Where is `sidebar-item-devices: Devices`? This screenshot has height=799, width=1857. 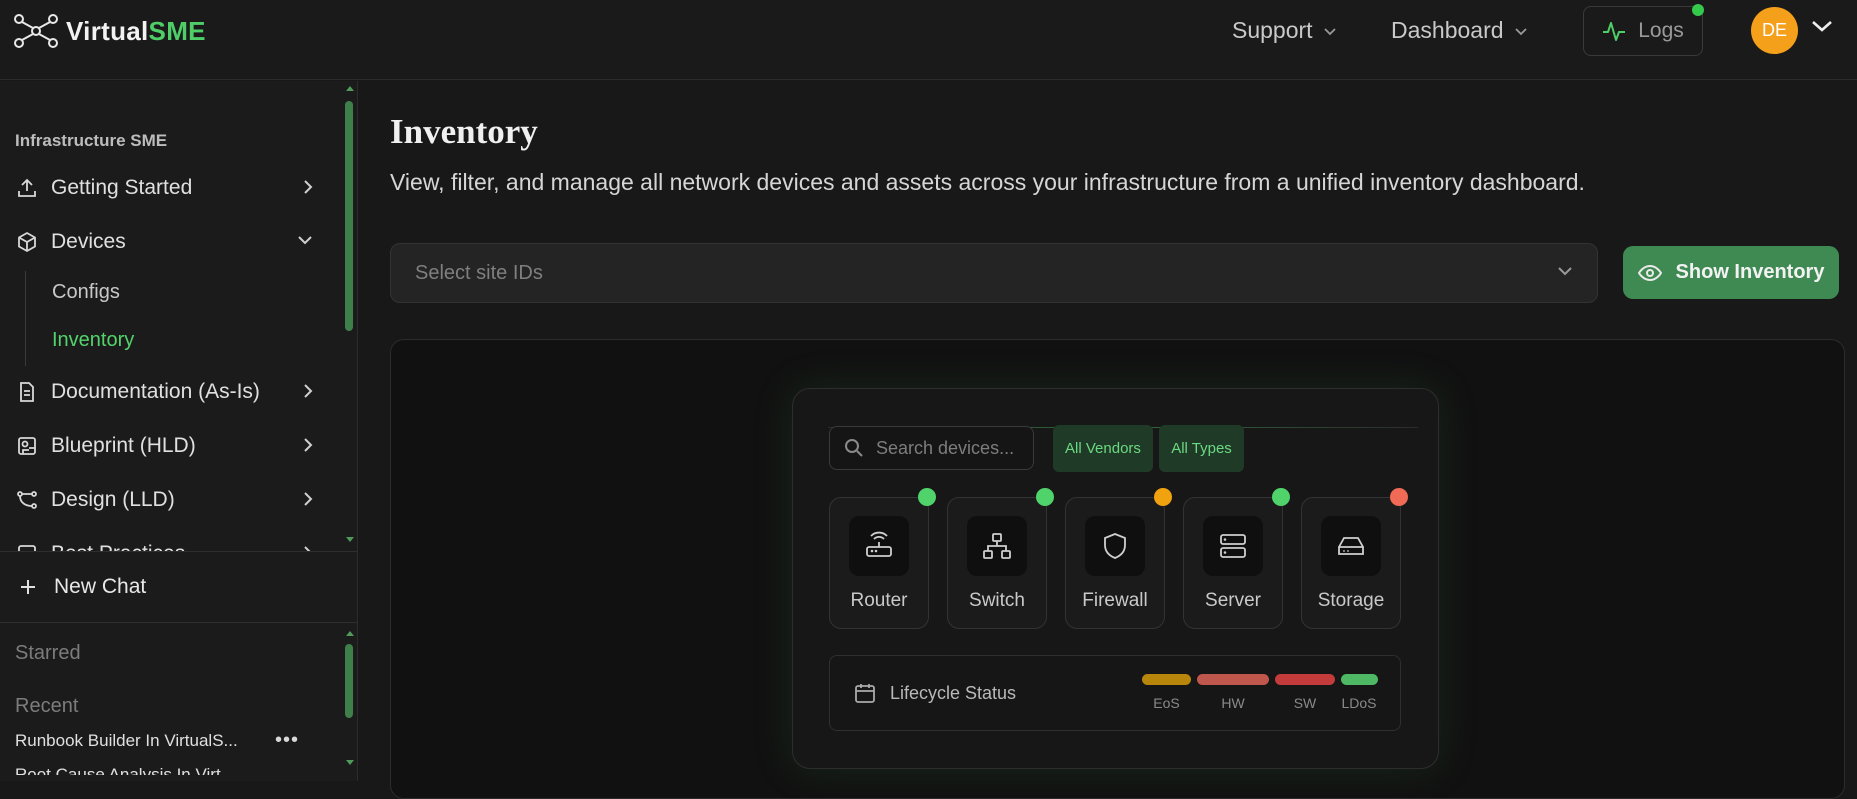
sidebar-item-devices: Devices is located at coordinates (165, 242).